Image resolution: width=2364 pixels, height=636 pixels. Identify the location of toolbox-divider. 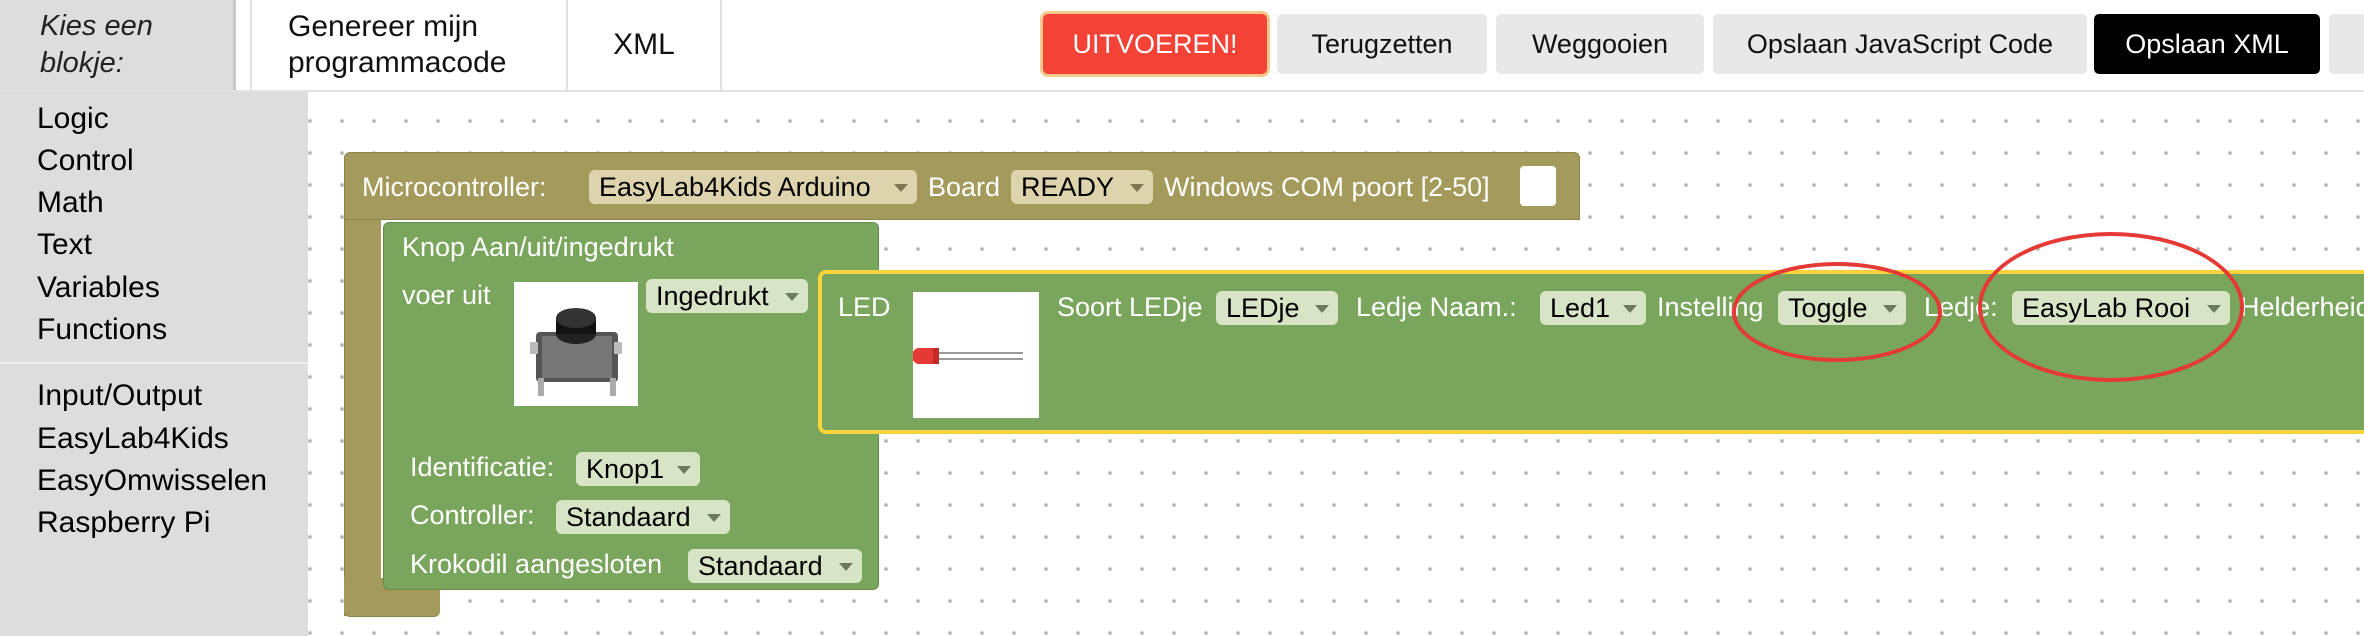
(154, 363).